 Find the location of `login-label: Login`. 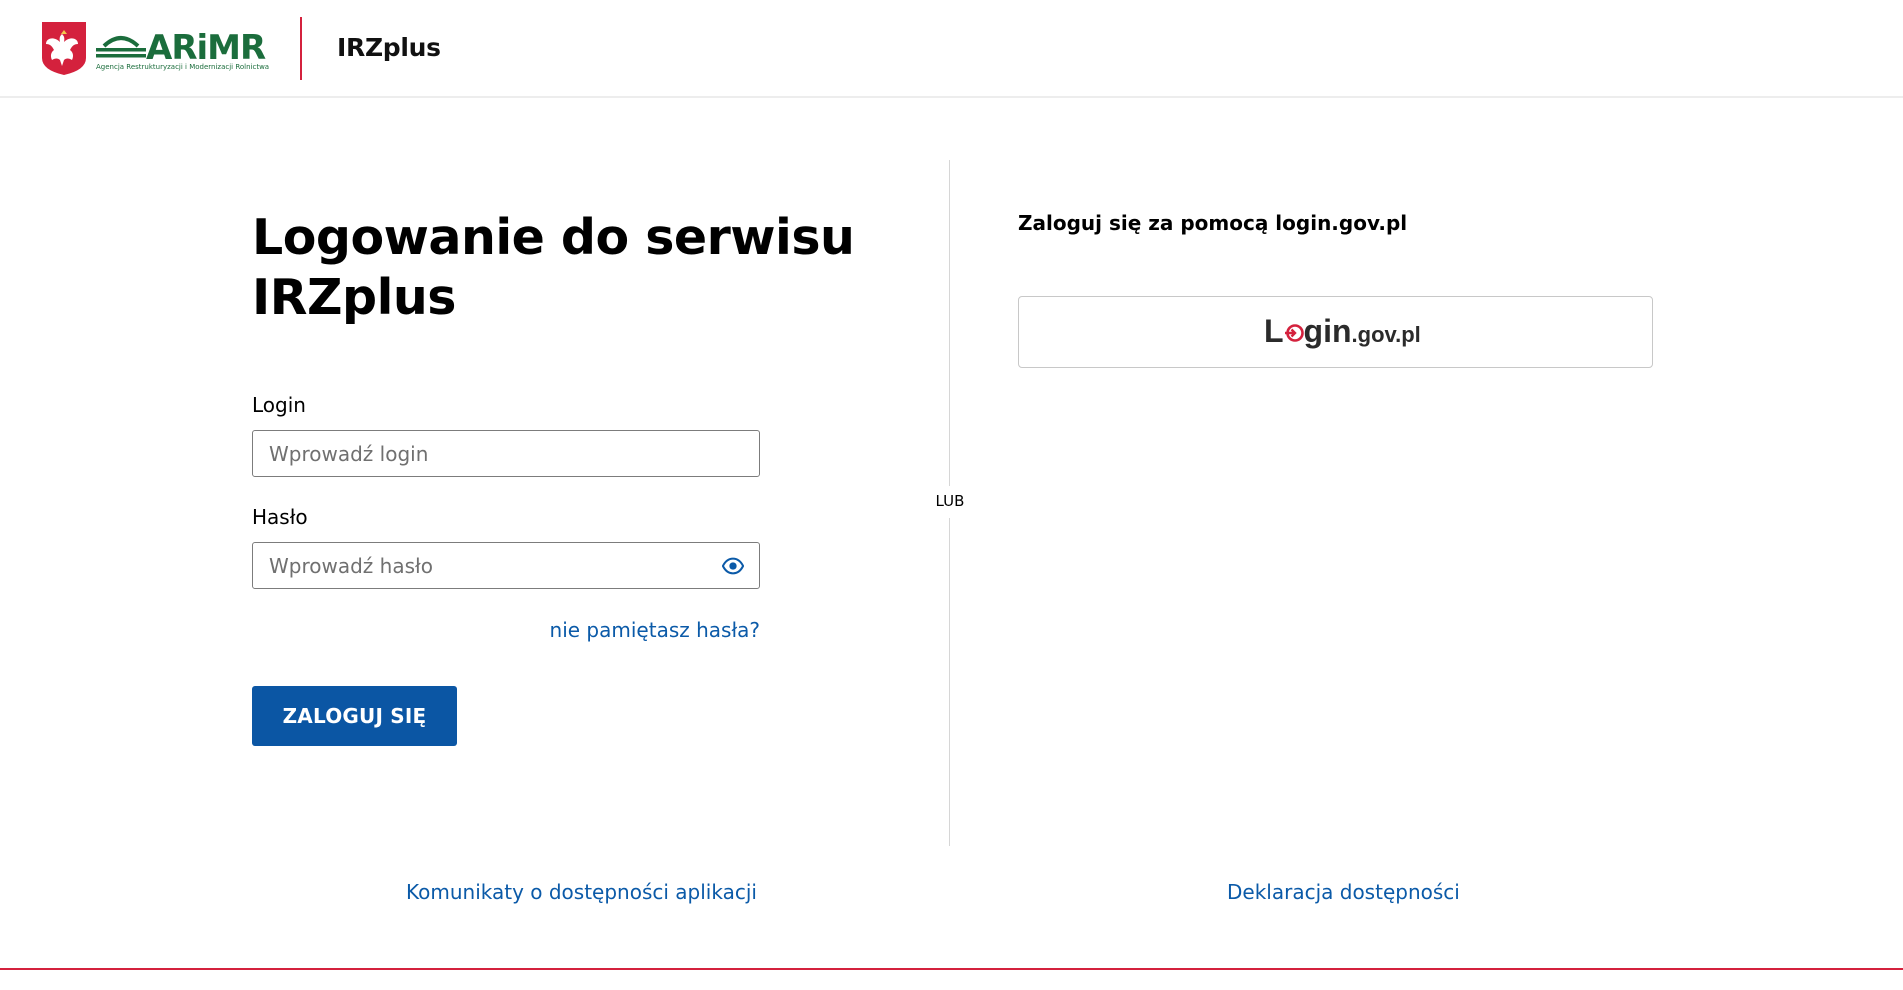

login-label: Login is located at coordinates (279, 405).